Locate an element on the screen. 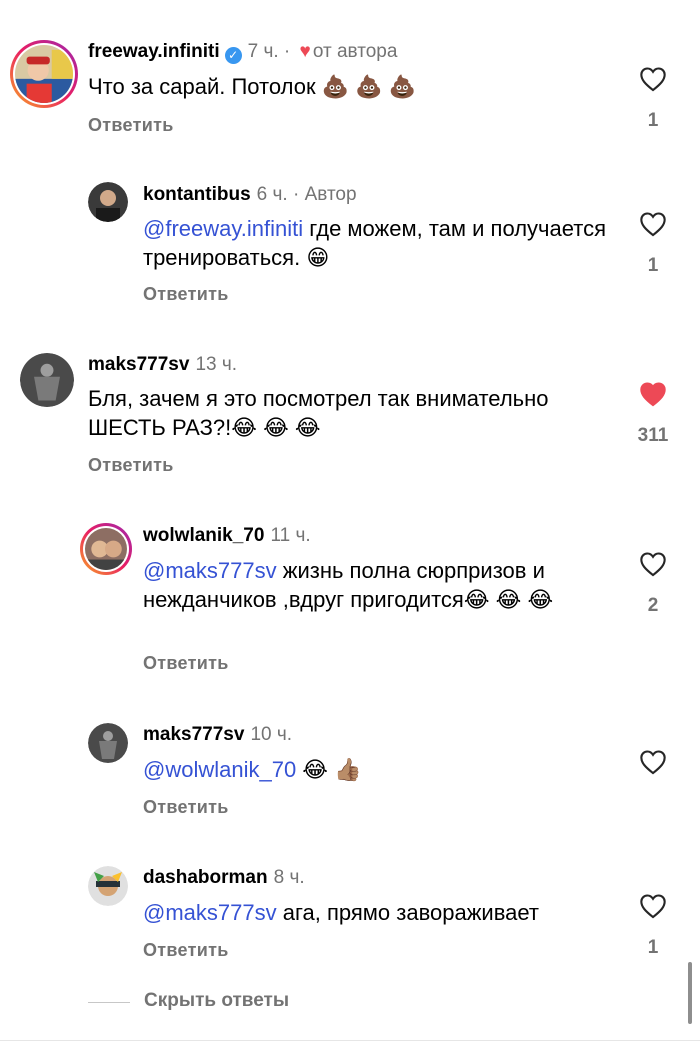 This screenshot has height=1044, width=700. hide-replies-button: Скрыть ответы is located at coordinates (216, 1001).